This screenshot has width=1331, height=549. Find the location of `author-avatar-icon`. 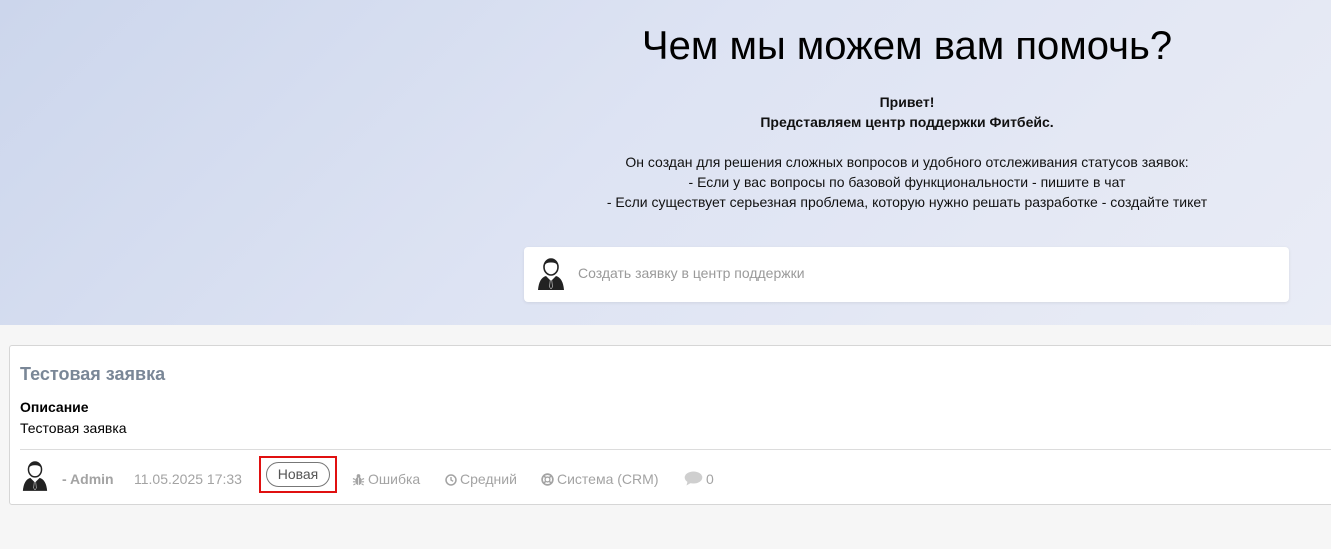

author-avatar-icon is located at coordinates (35, 476).